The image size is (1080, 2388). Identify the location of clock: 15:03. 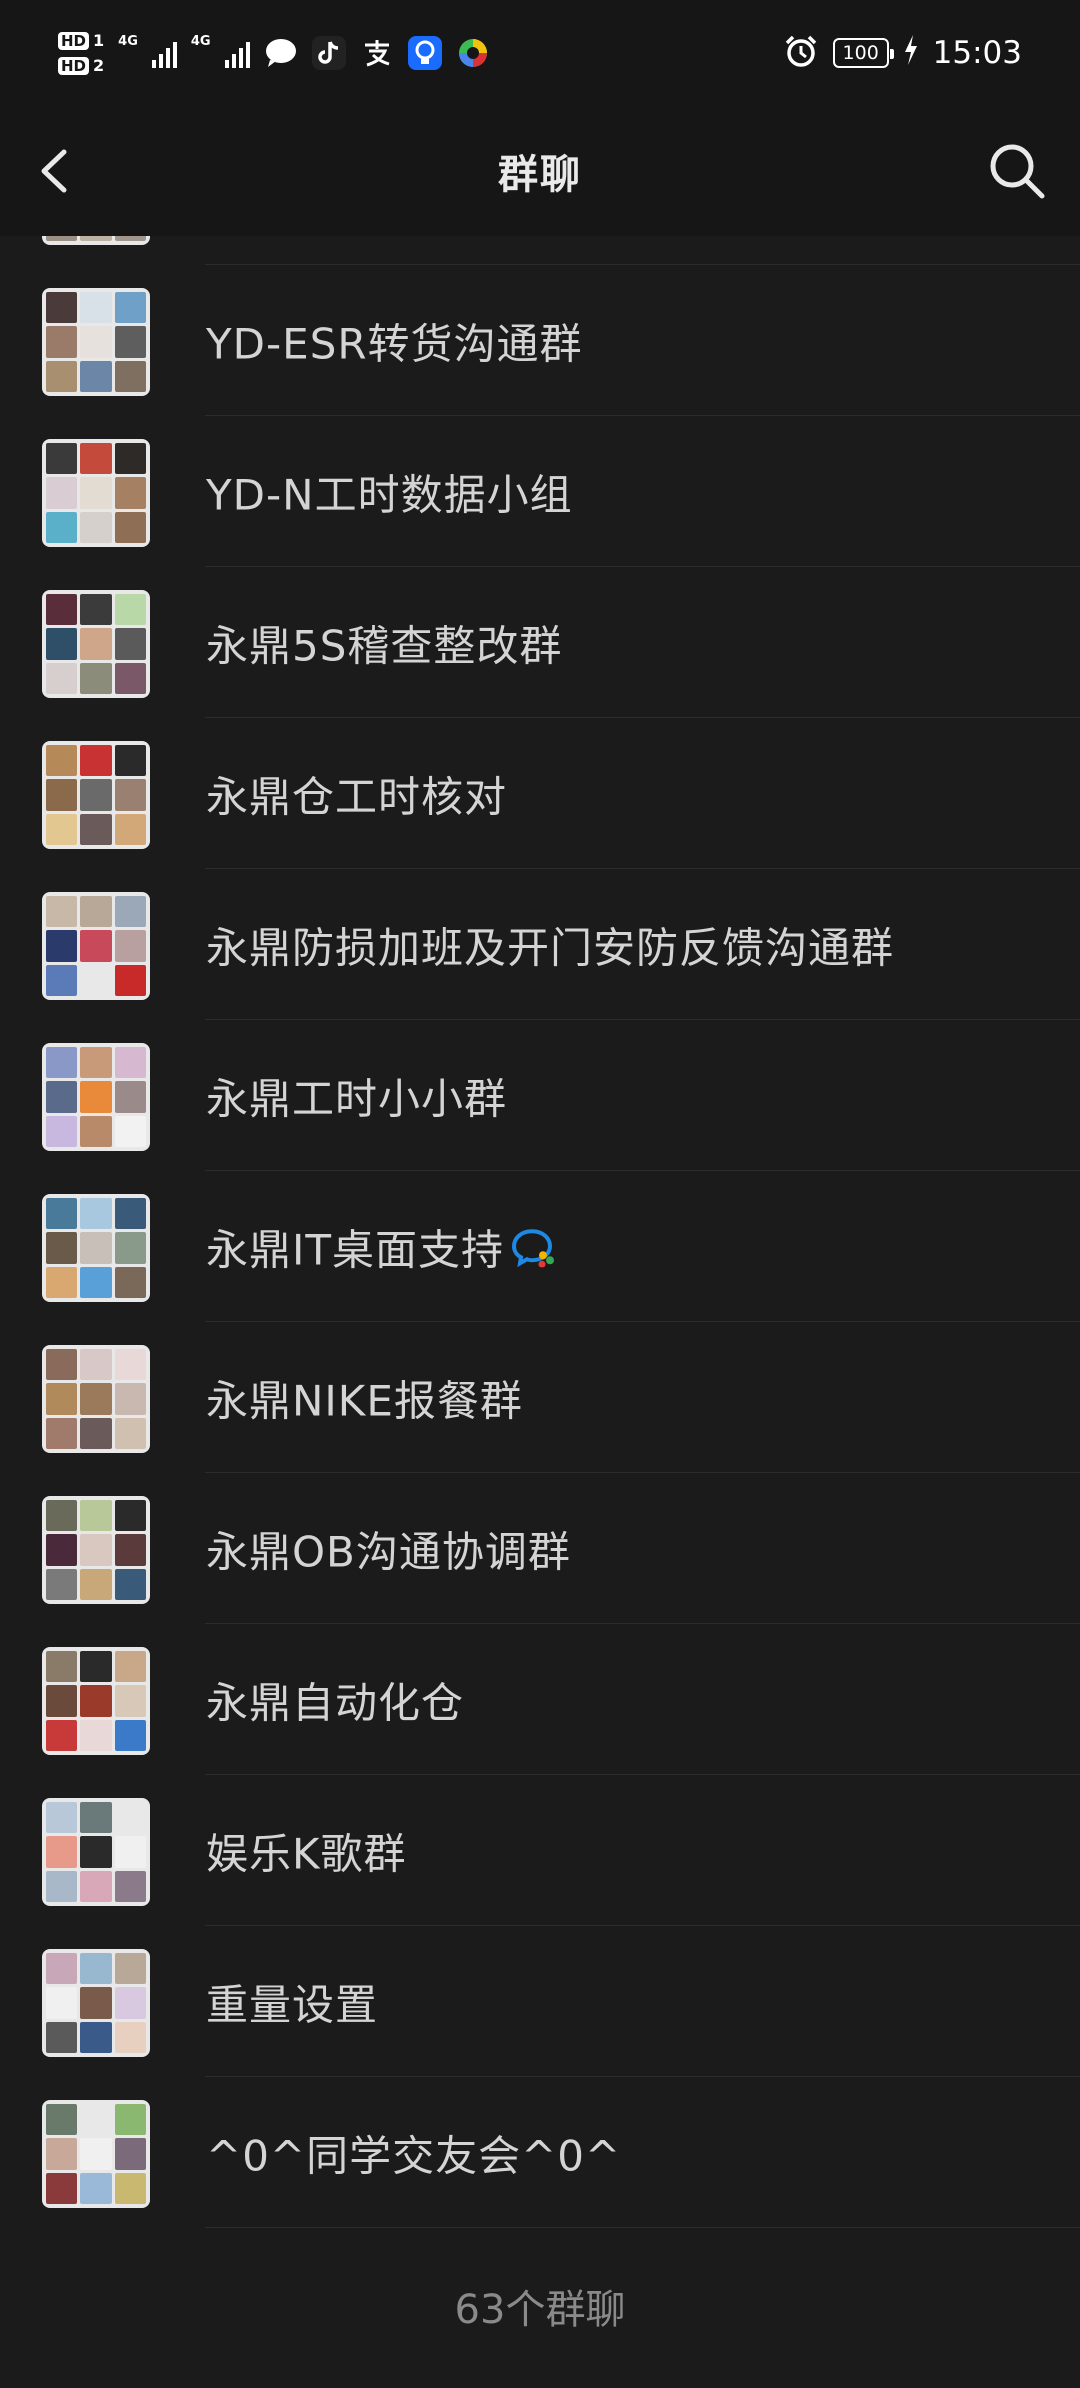
(977, 53).